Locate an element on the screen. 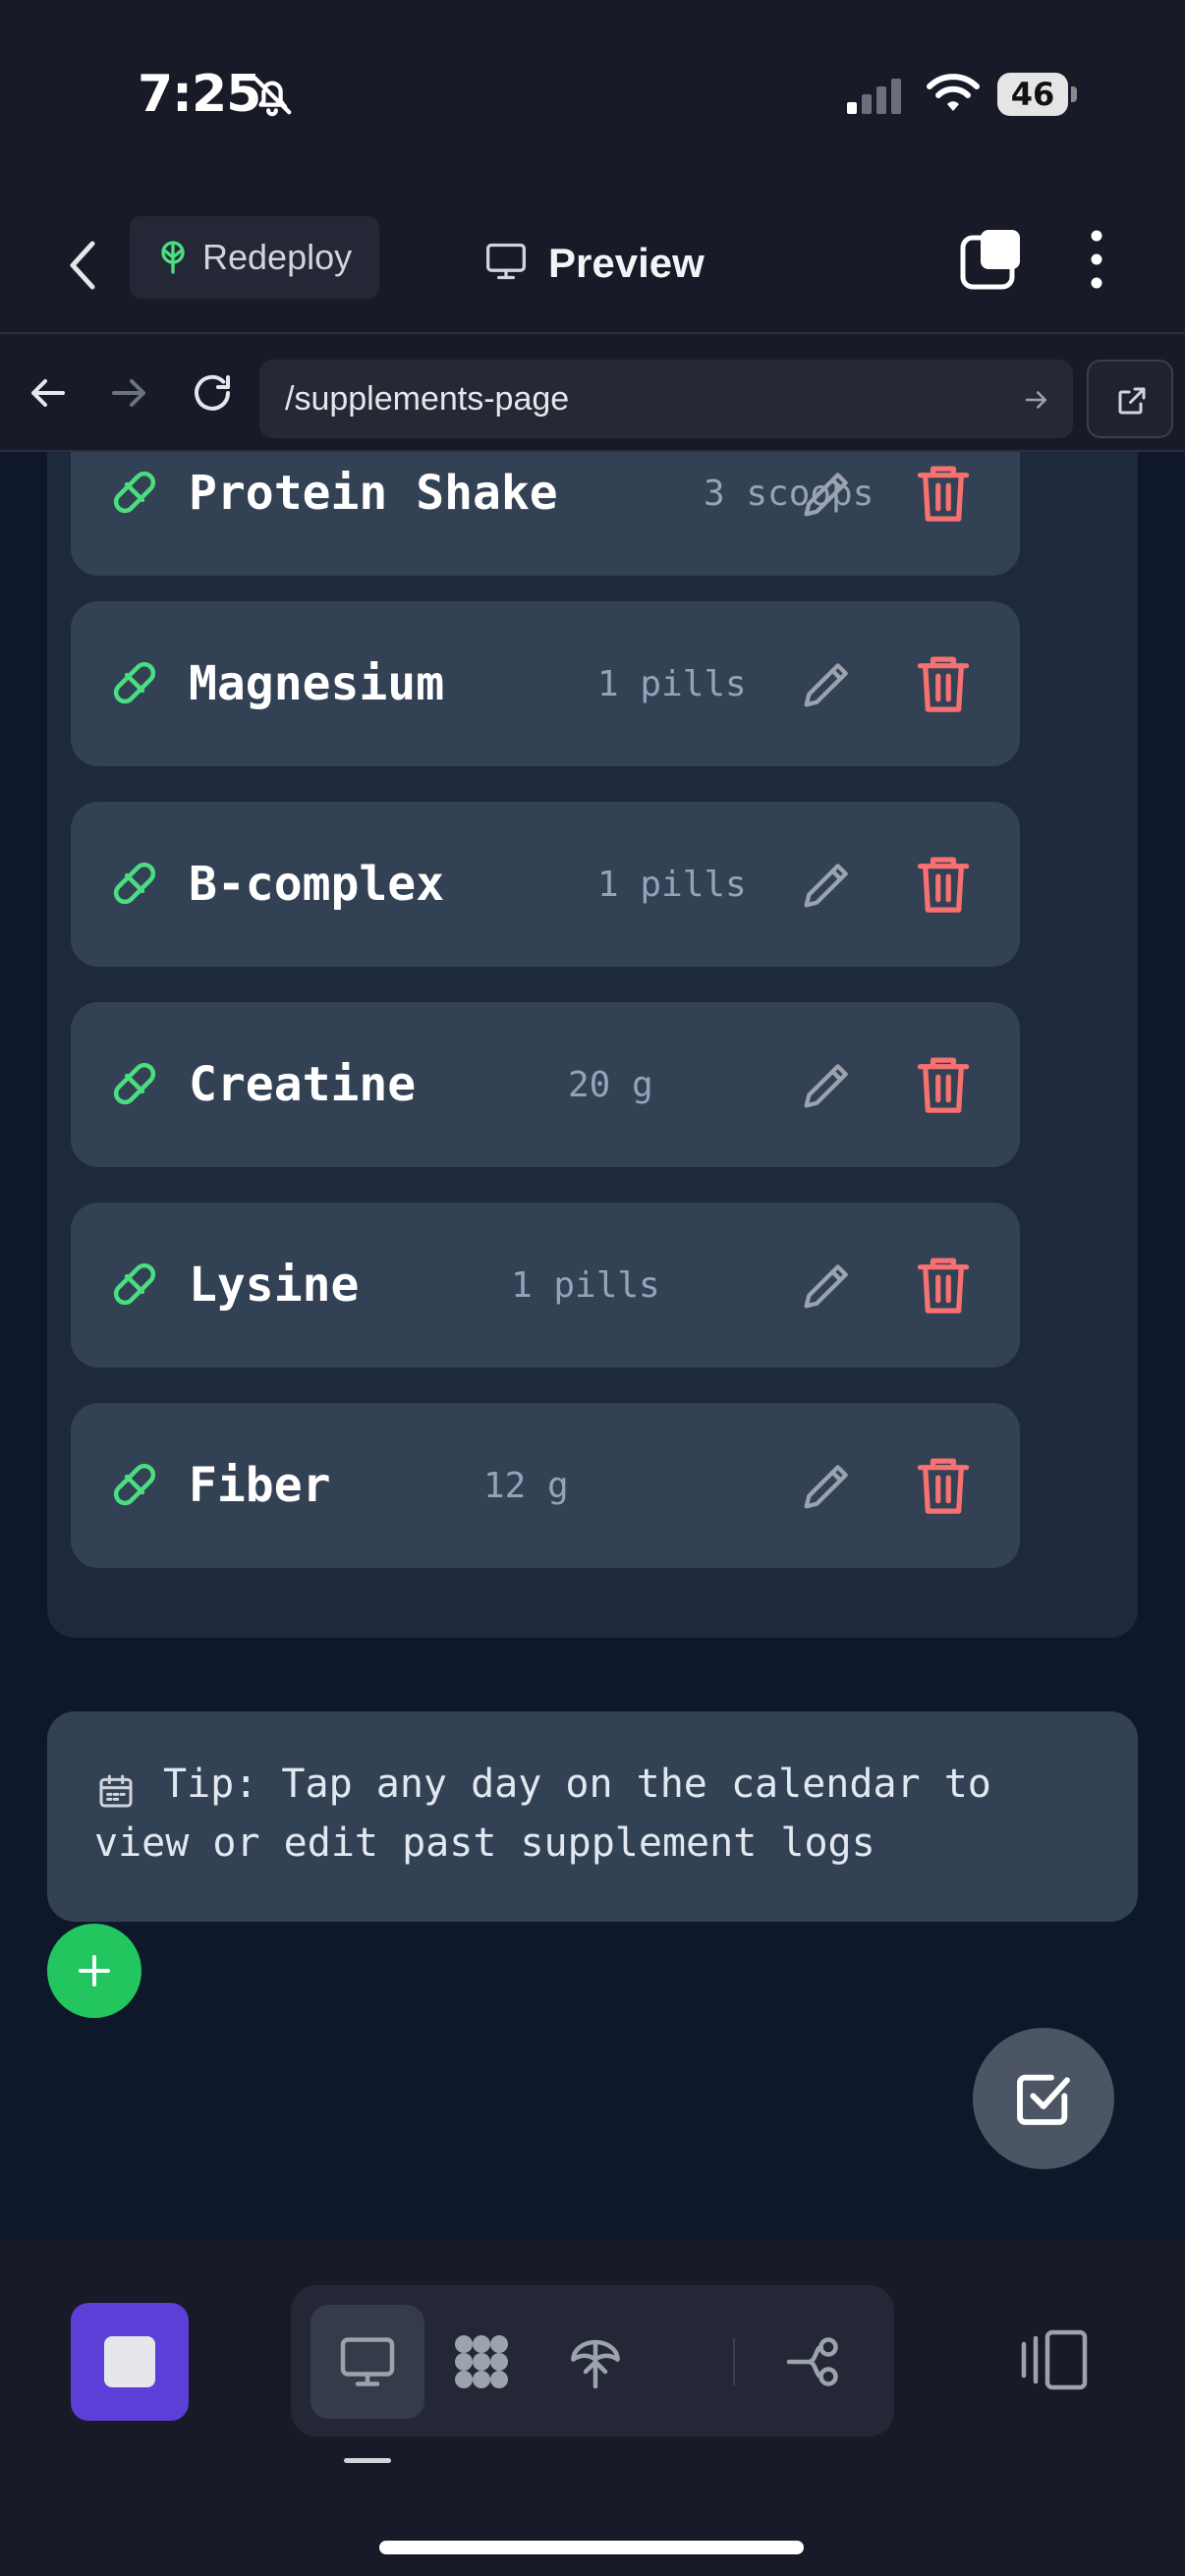 This screenshot has height=2576, width=1185. tool-apps is located at coordinates (481, 2362).